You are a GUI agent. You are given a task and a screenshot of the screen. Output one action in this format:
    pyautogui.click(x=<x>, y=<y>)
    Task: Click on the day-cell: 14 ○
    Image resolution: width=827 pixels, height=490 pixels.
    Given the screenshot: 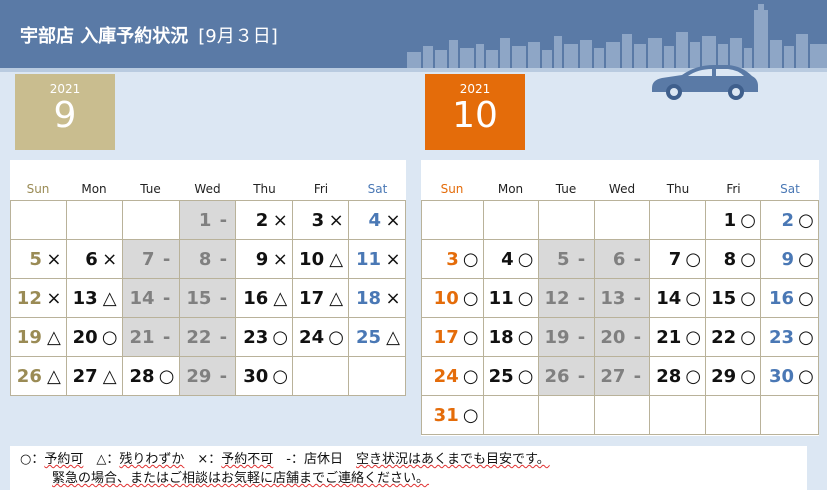 What is the action you would take?
    pyautogui.click(x=678, y=298)
    